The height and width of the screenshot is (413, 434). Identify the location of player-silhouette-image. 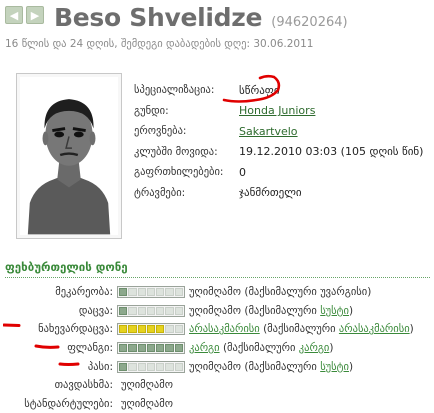
(69, 156).